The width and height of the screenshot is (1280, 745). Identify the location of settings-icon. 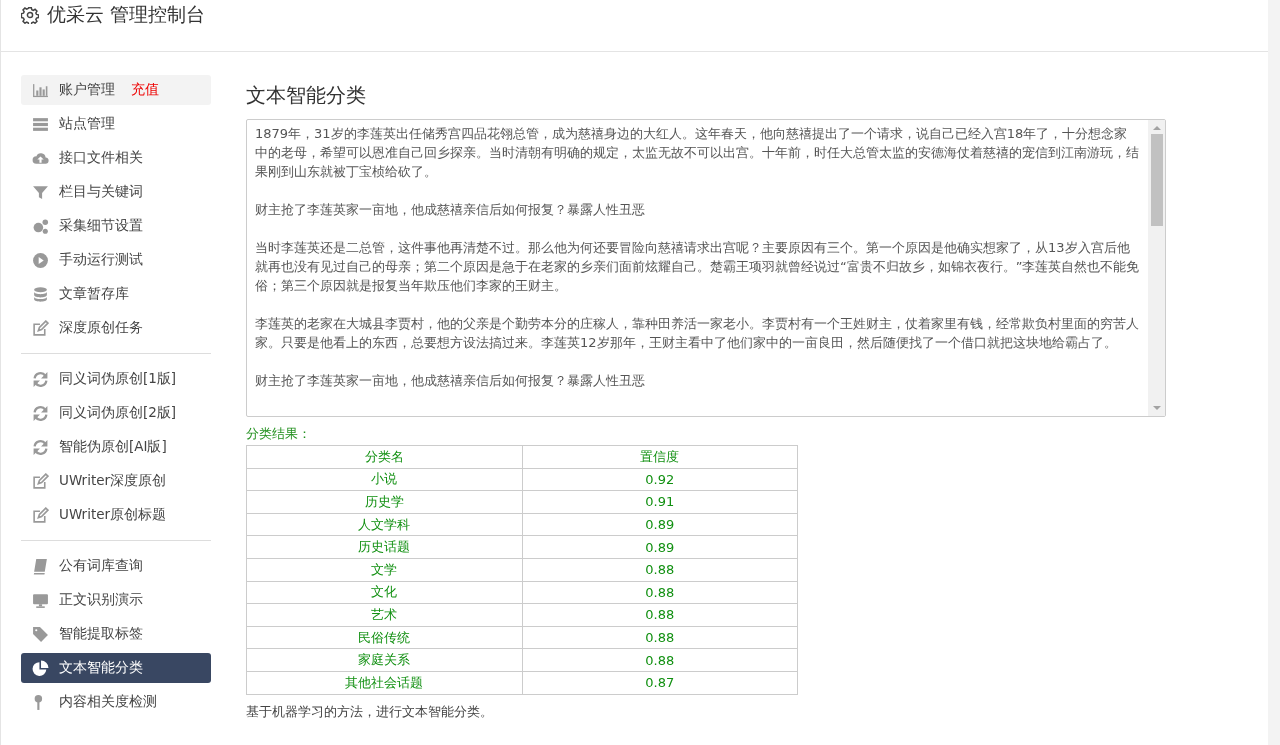
(30, 15).